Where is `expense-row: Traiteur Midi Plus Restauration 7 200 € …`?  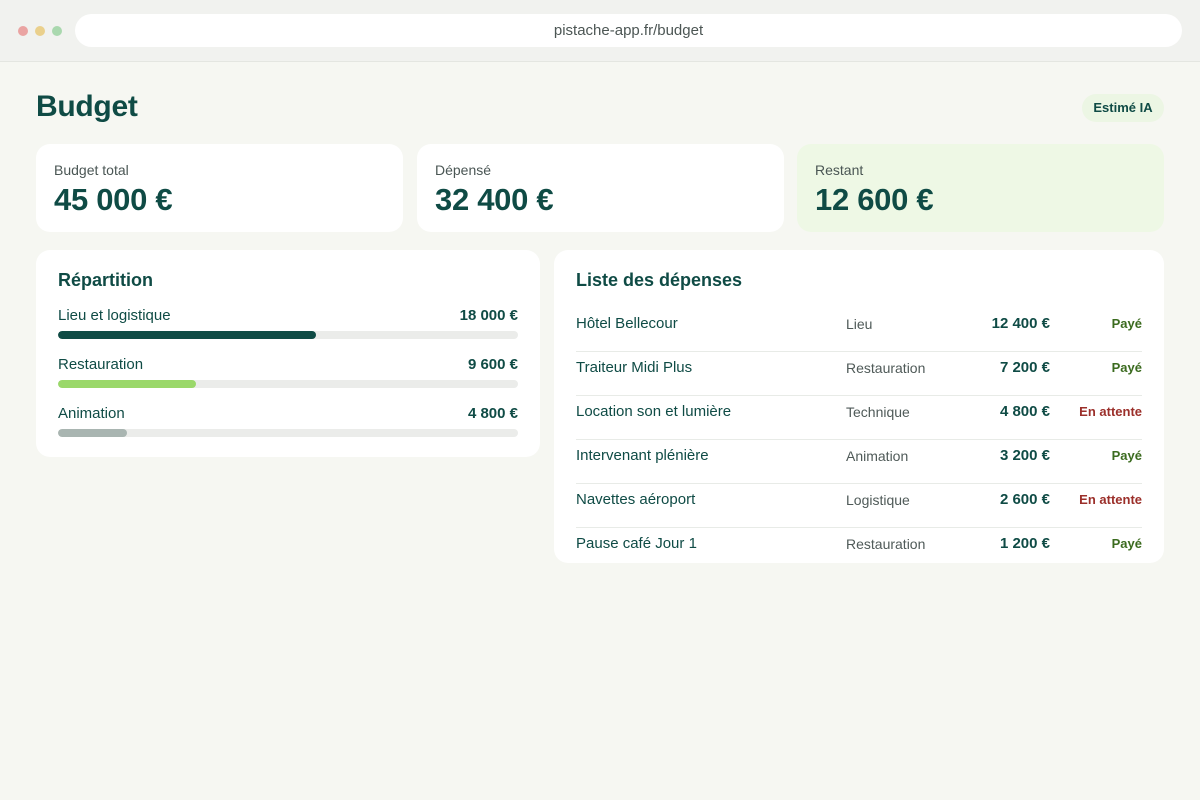 expense-row: Traiteur Midi Plus Restauration 7 200 € … is located at coordinates (859, 374).